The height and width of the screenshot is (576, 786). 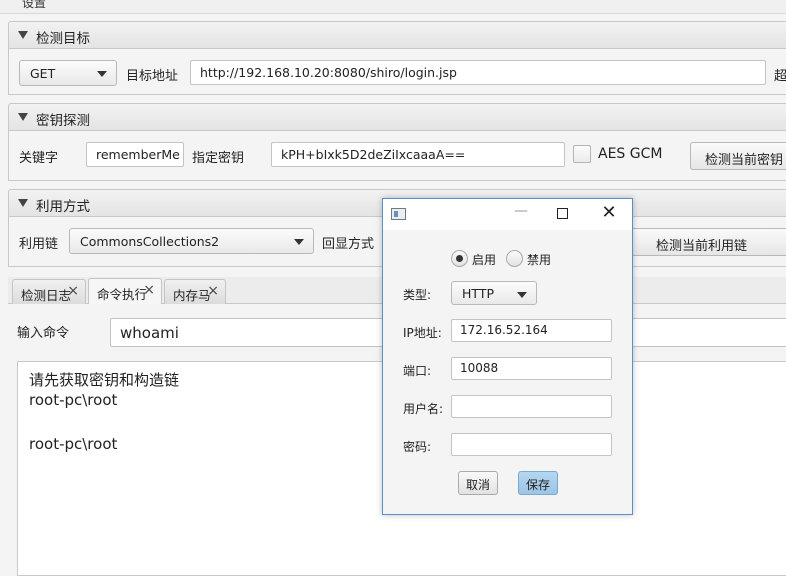 I want to click on chain-select: CommonsCollections2, so click(x=191, y=241).